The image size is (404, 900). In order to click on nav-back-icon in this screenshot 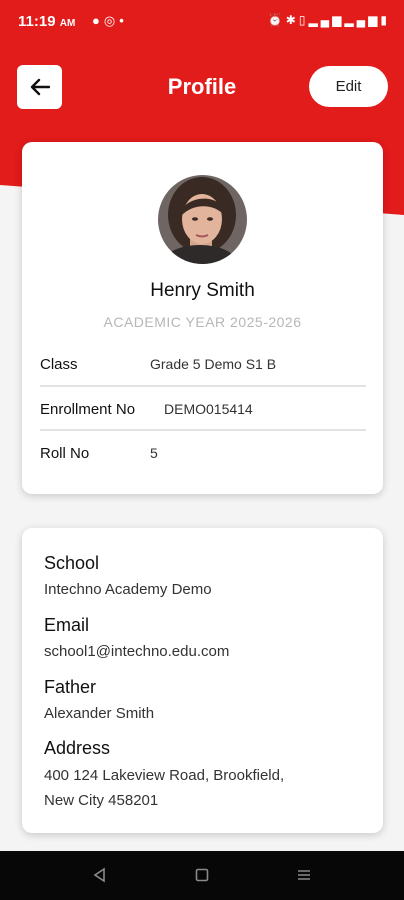, I will do `click(99, 875)`.